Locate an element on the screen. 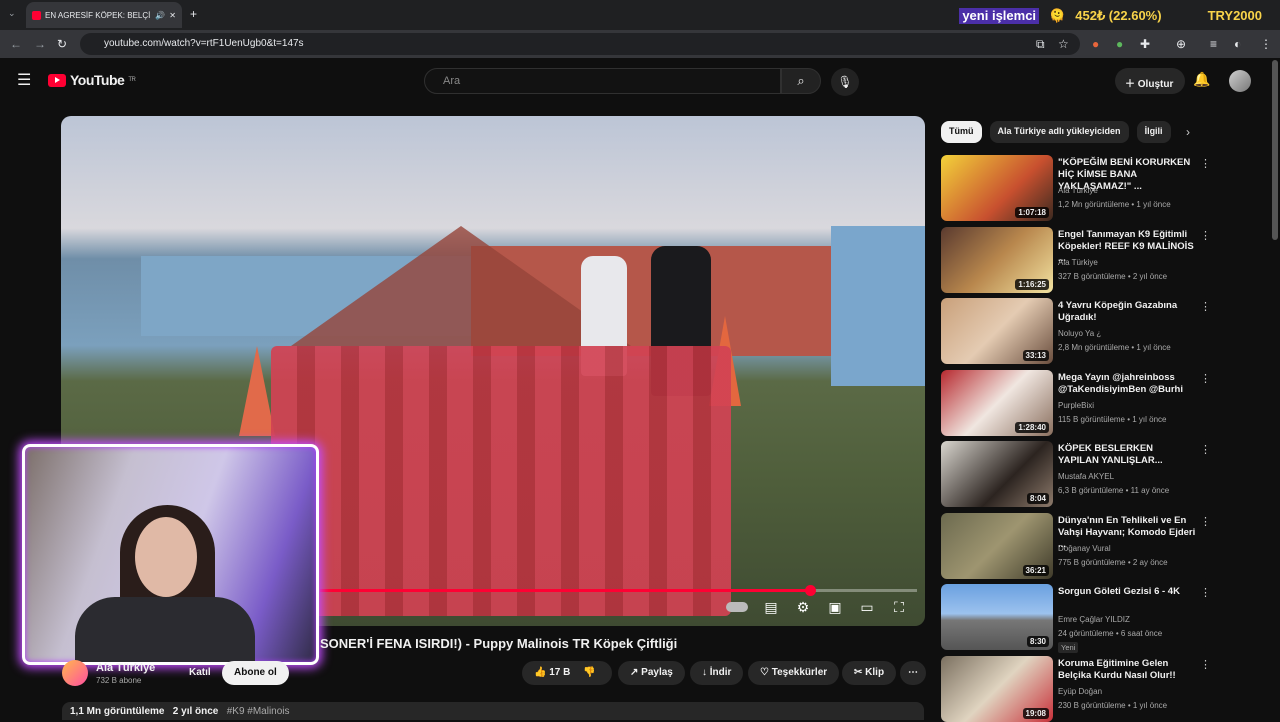 Image resolution: width=1280 pixels, height=722 pixels. recommendation-channel: PurpleBixi is located at coordinates (1076, 405).